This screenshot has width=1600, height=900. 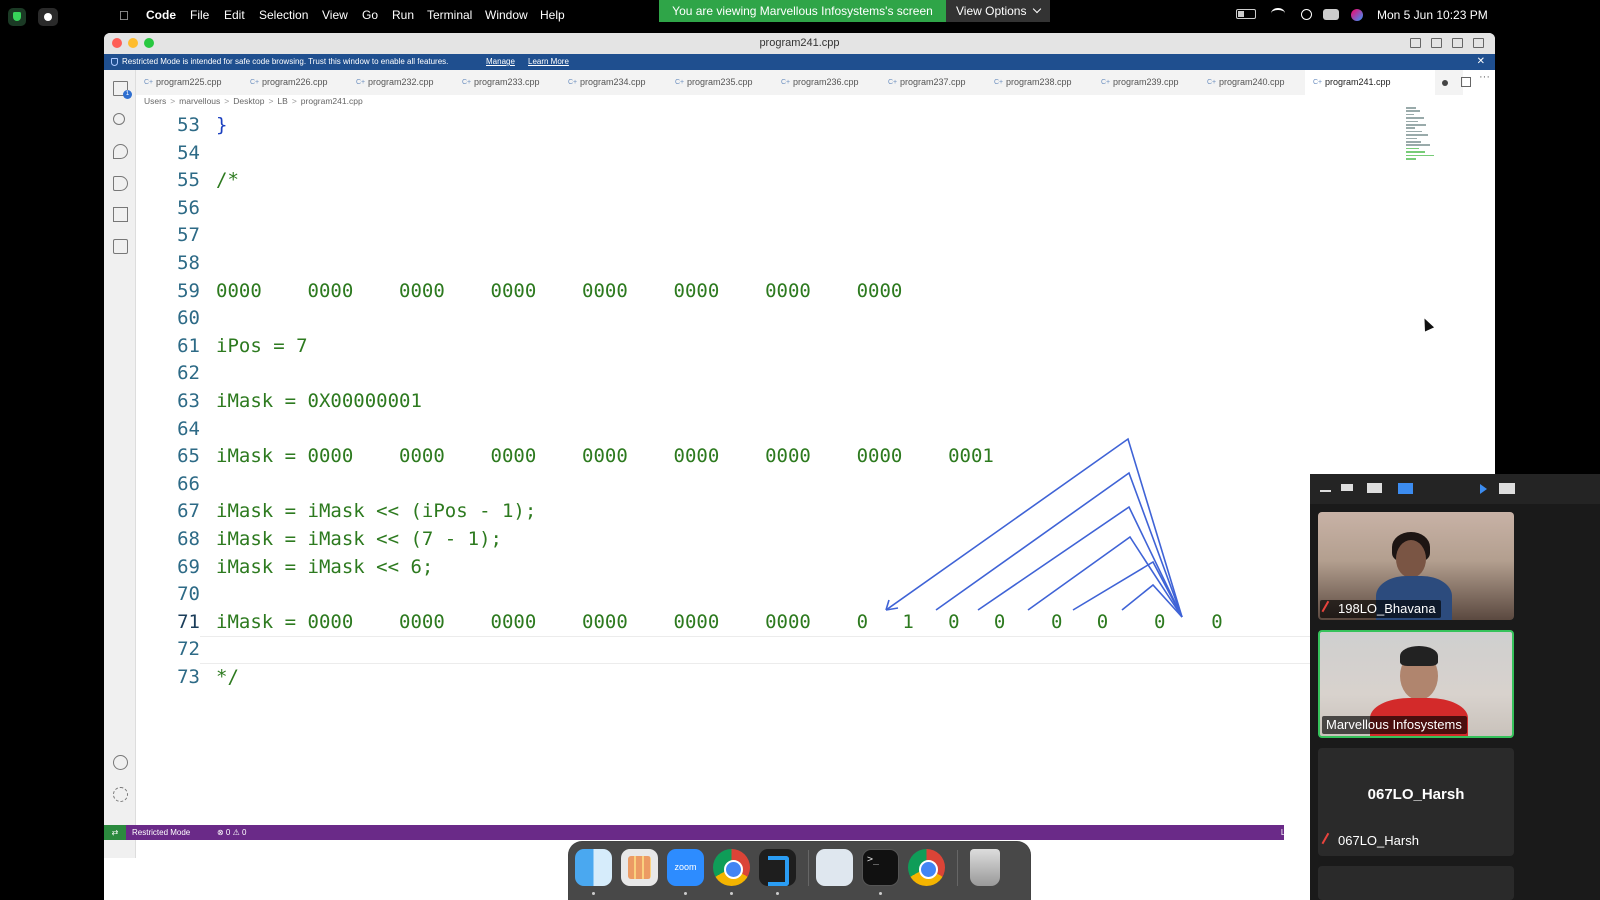 I want to click on breadcrumb-item: Desktop, so click(x=248, y=101).